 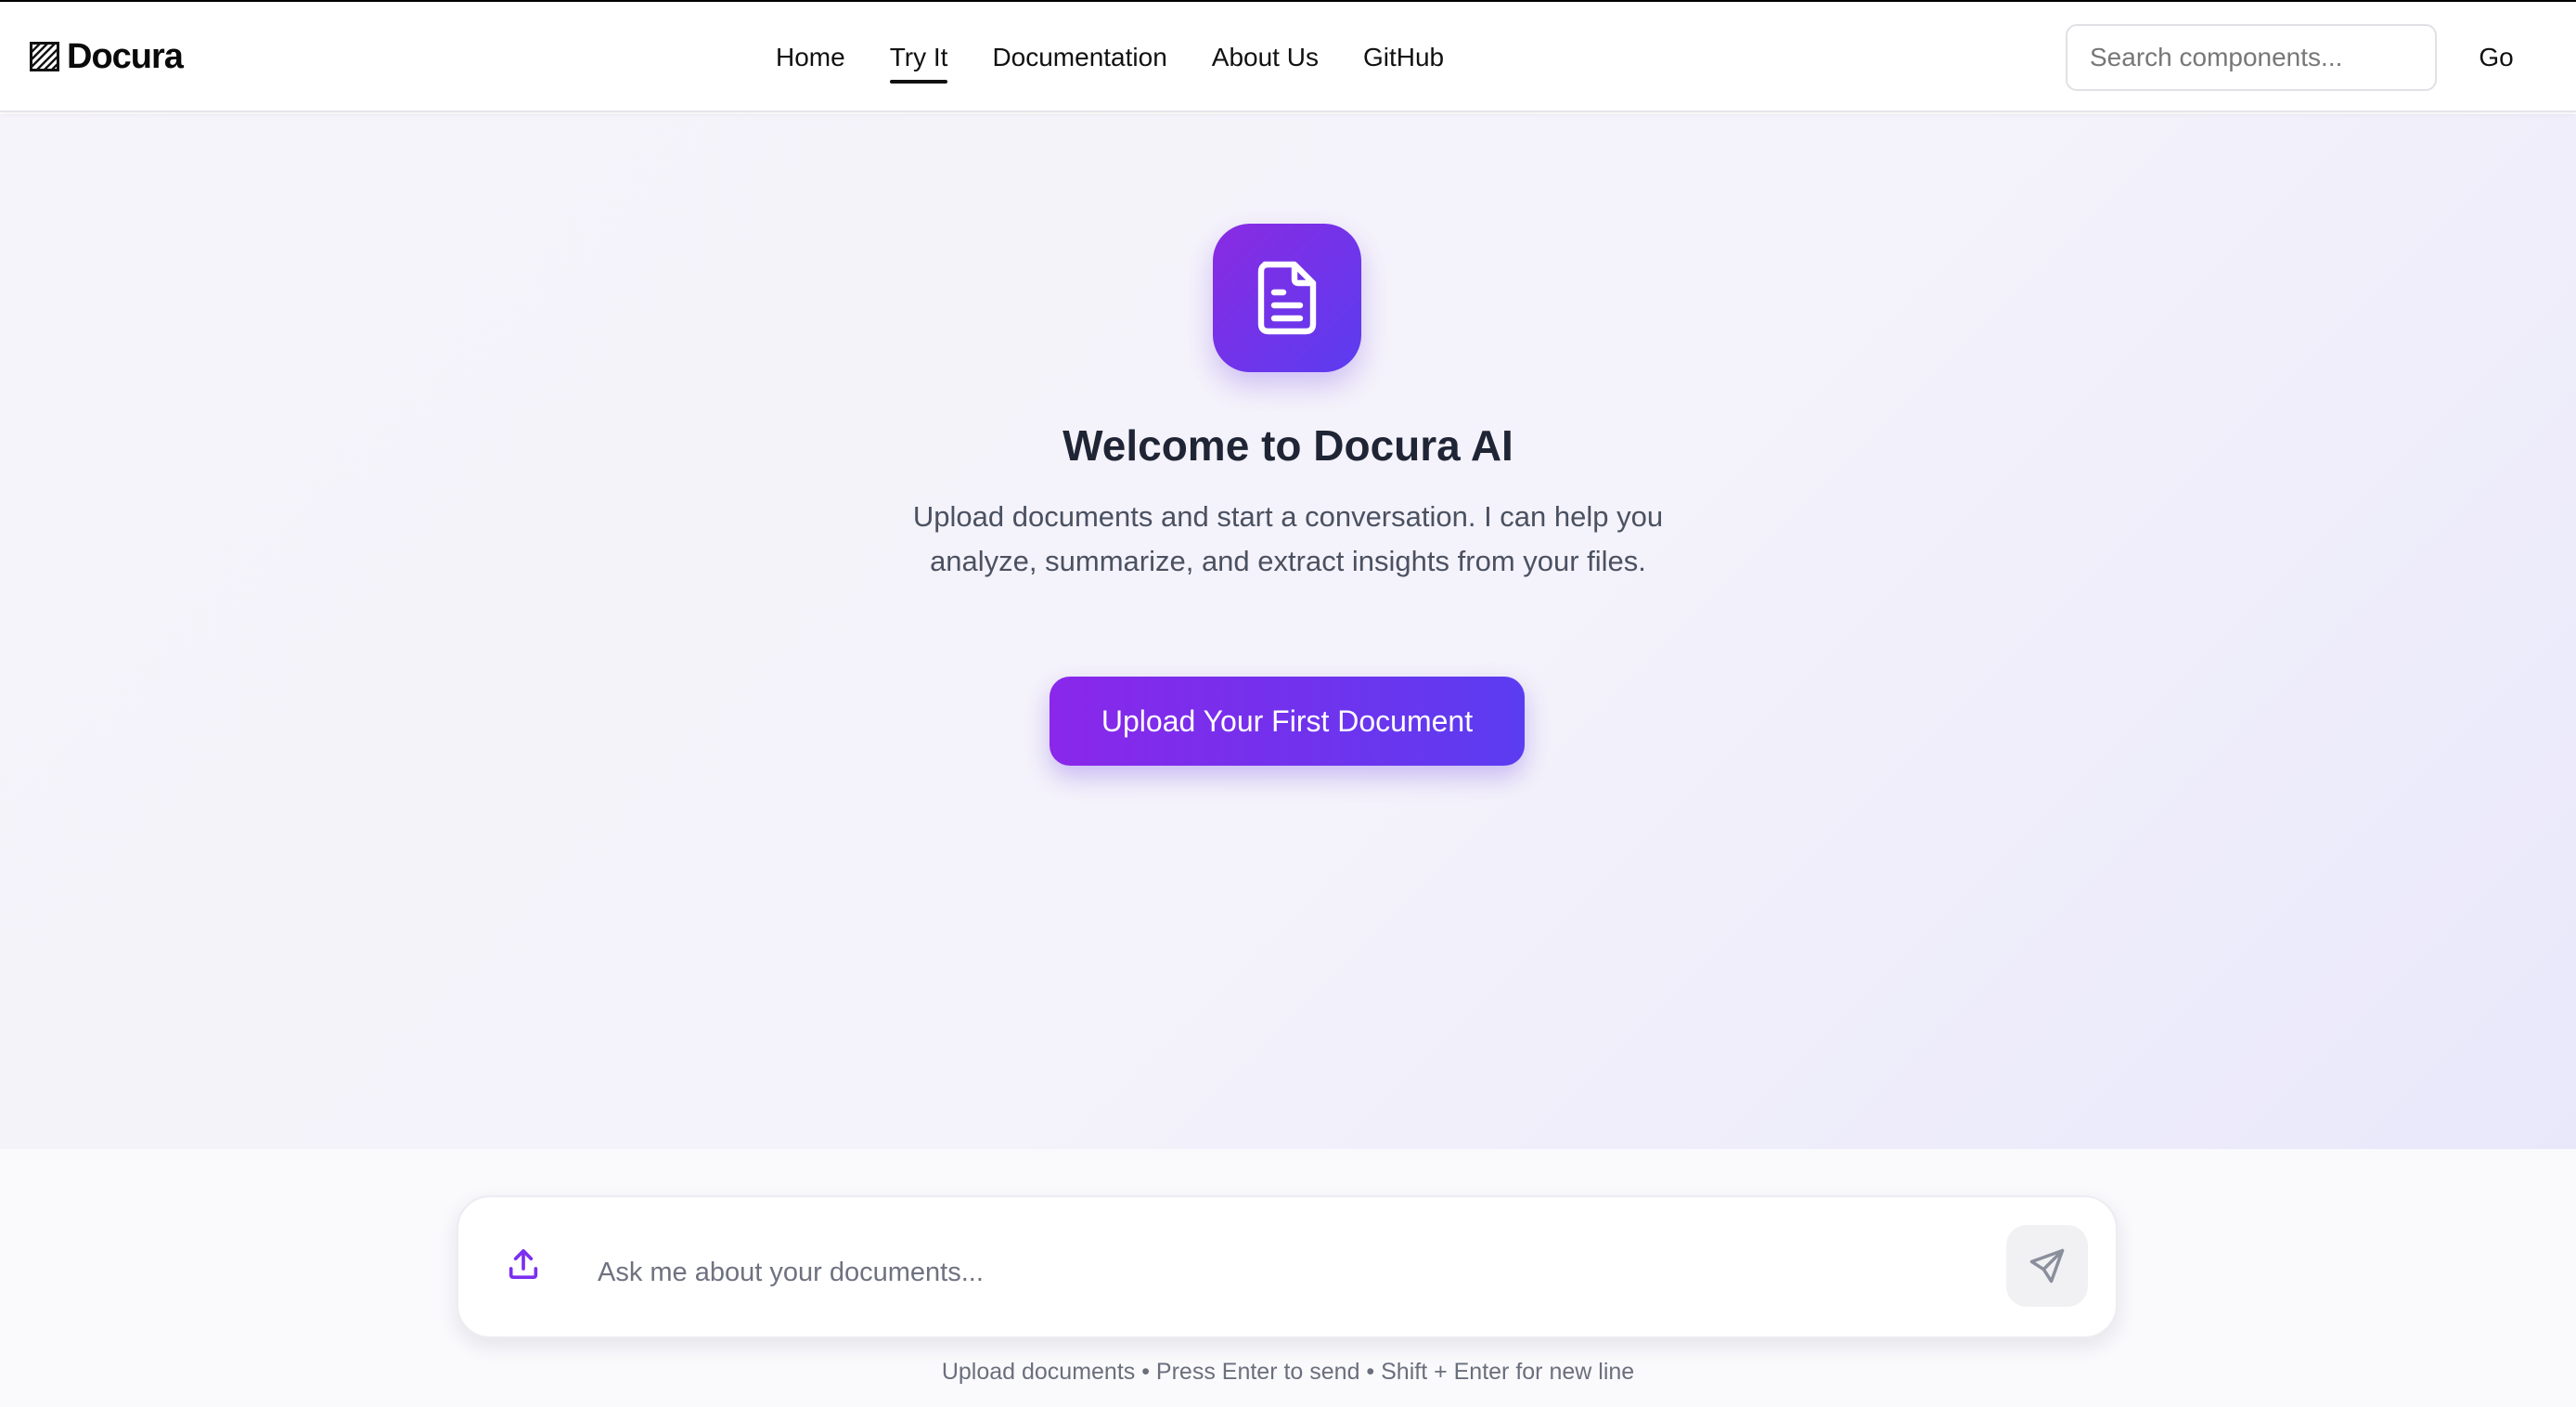 What do you see at coordinates (1403, 59) in the screenshot?
I see `nav-github: GitHub` at bounding box center [1403, 59].